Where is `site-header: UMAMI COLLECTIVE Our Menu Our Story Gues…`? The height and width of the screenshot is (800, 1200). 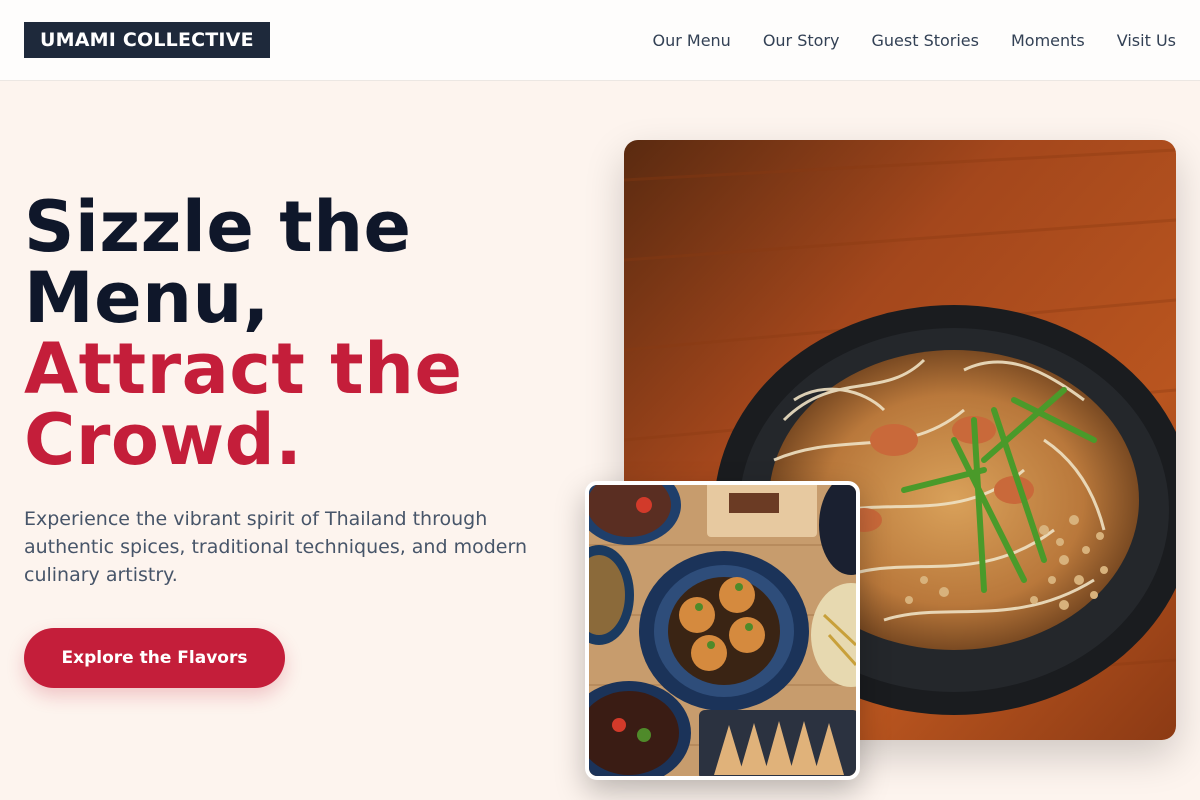
site-header: UMAMI COLLECTIVE Our Menu Our Story Gues… is located at coordinates (600, 40).